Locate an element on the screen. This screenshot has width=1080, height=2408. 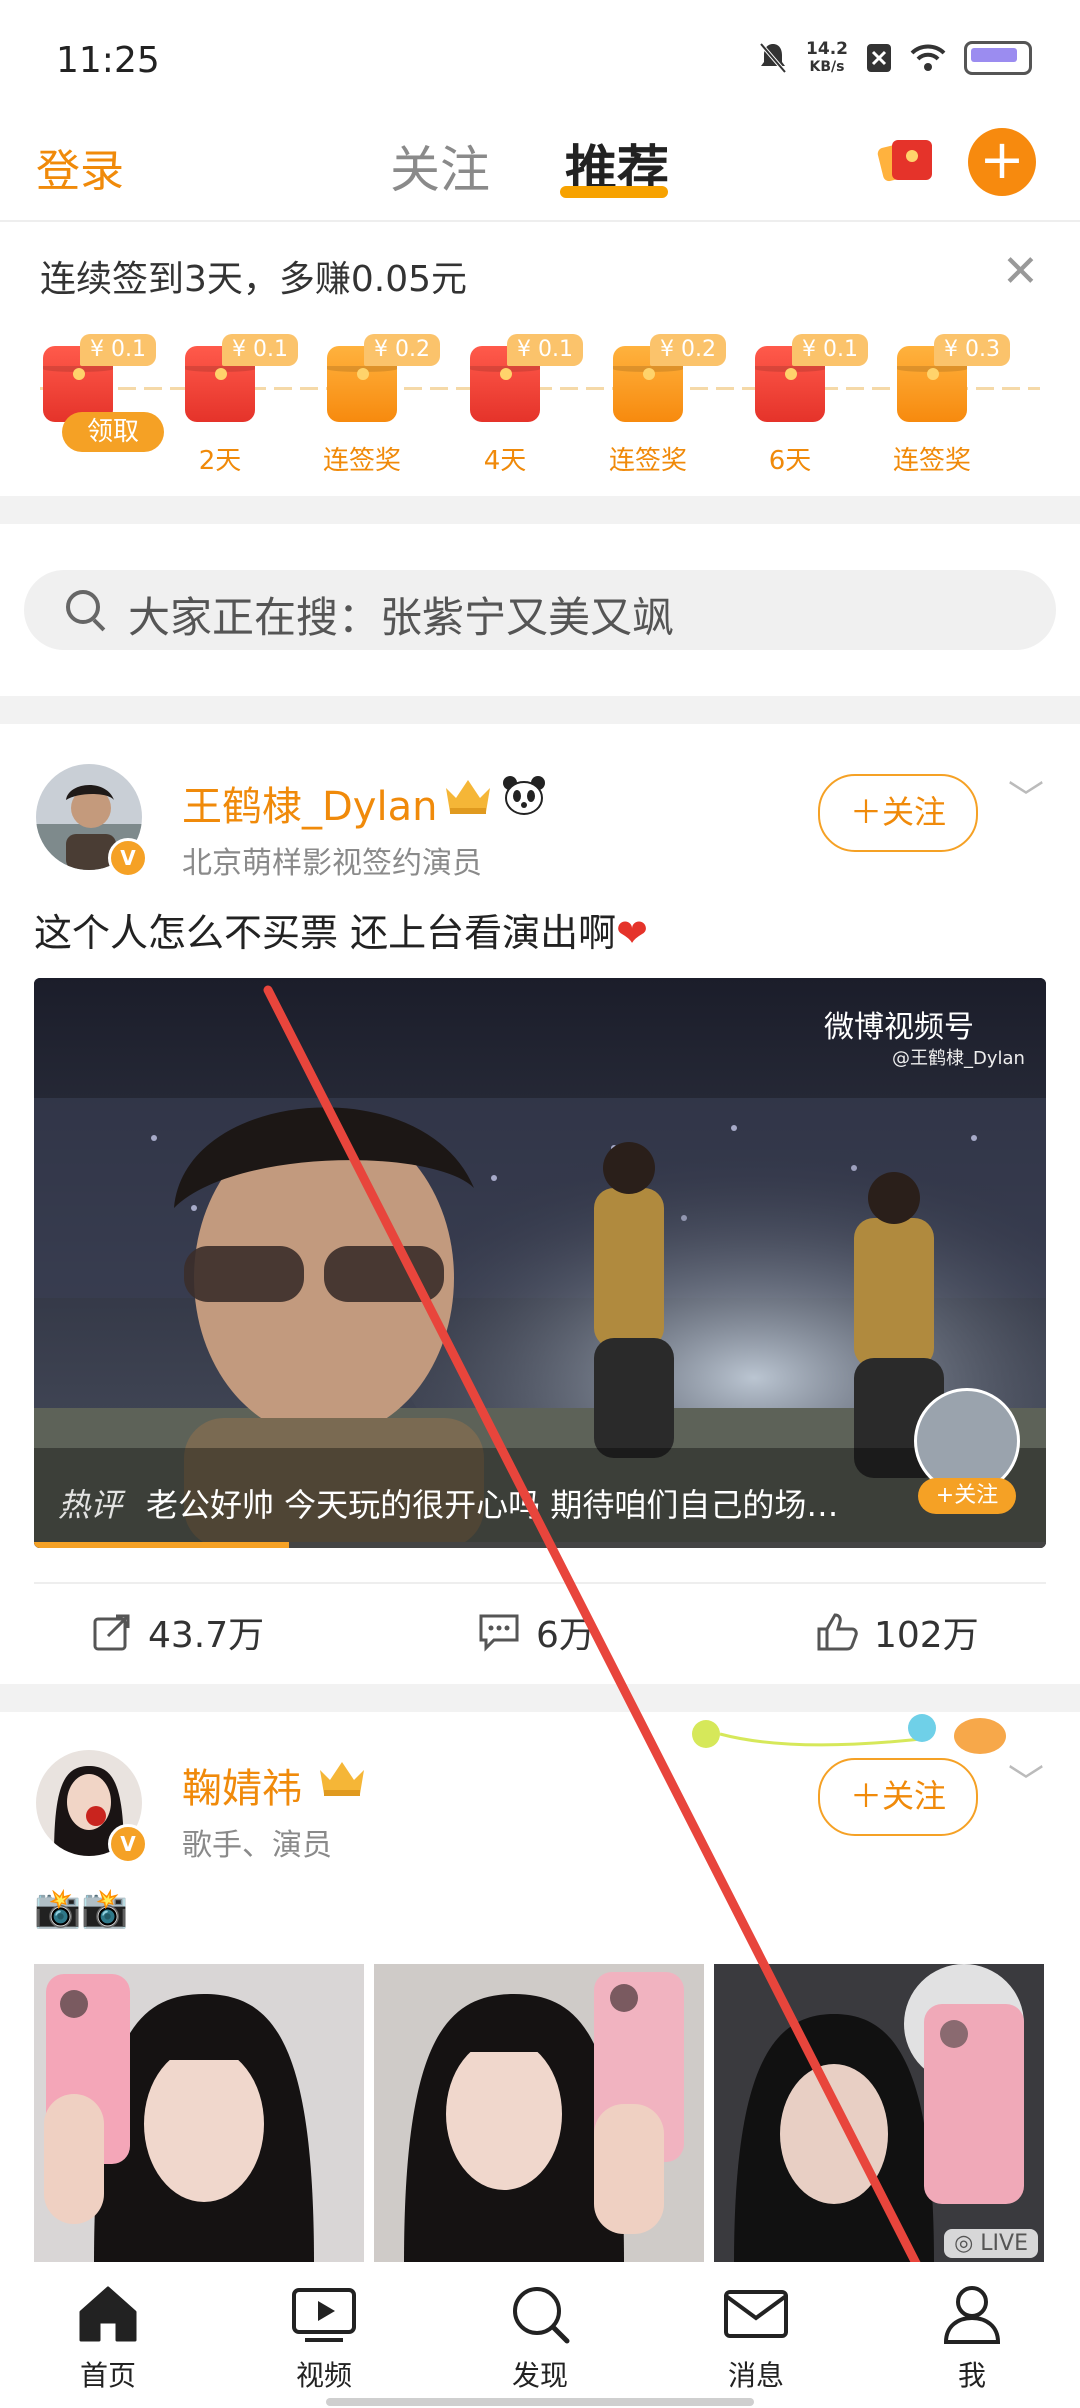
nav-me: 我 is located at coordinates (972, 2339).